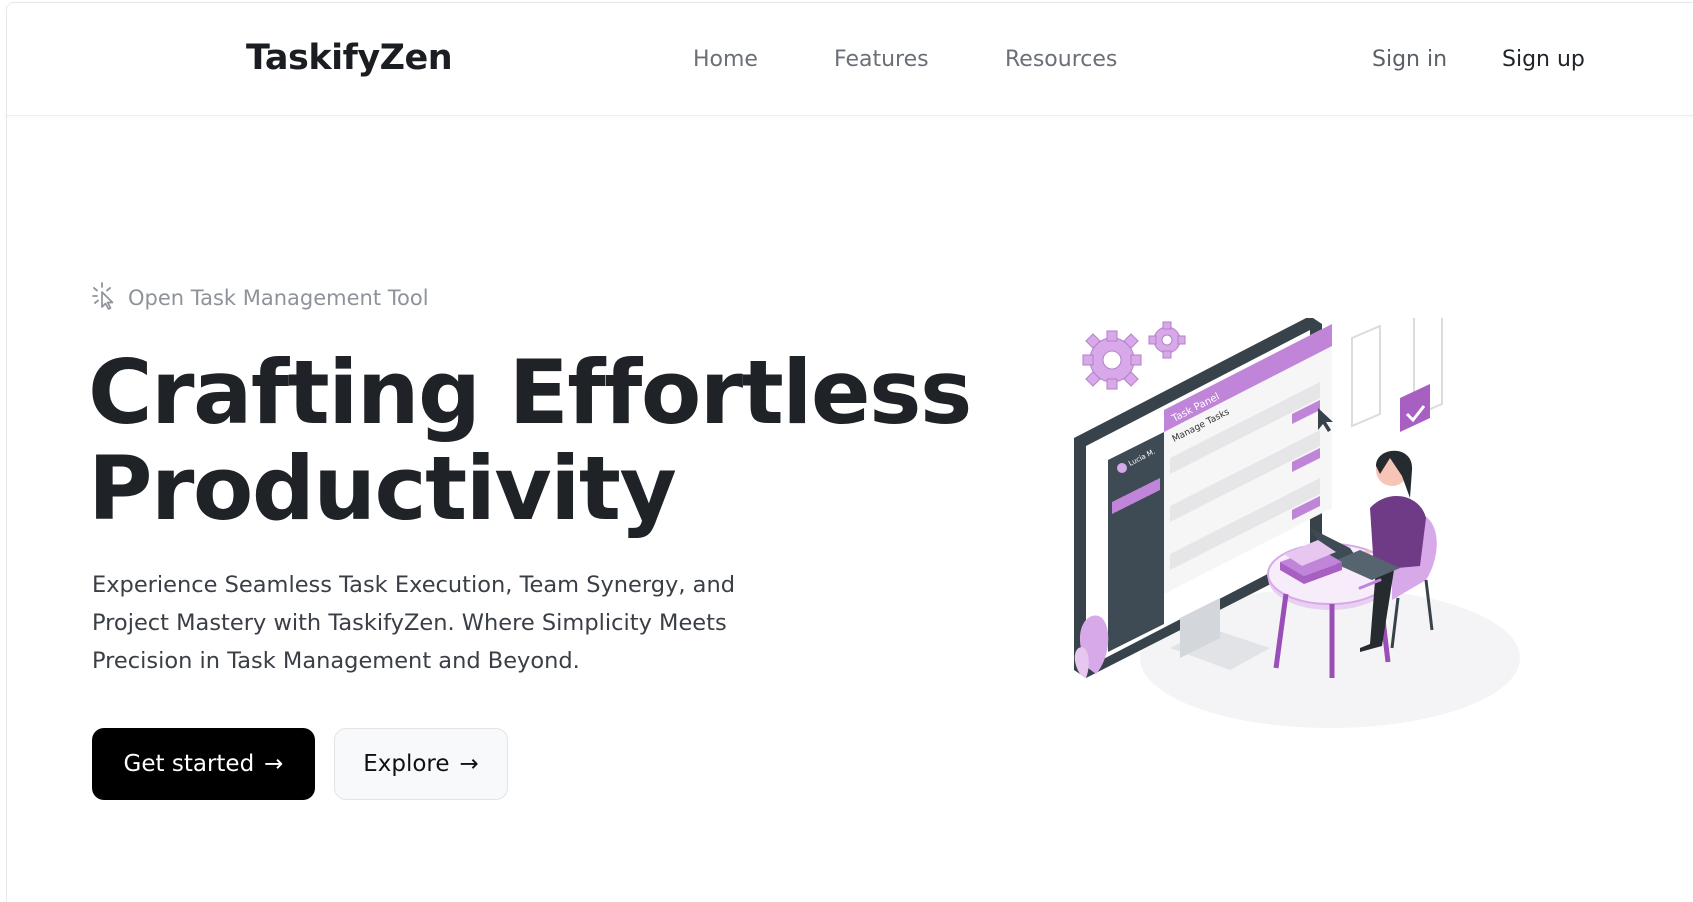 This screenshot has width=1693, height=902. I want to click on sign-in-link: Sign in, so click(1409, 59).